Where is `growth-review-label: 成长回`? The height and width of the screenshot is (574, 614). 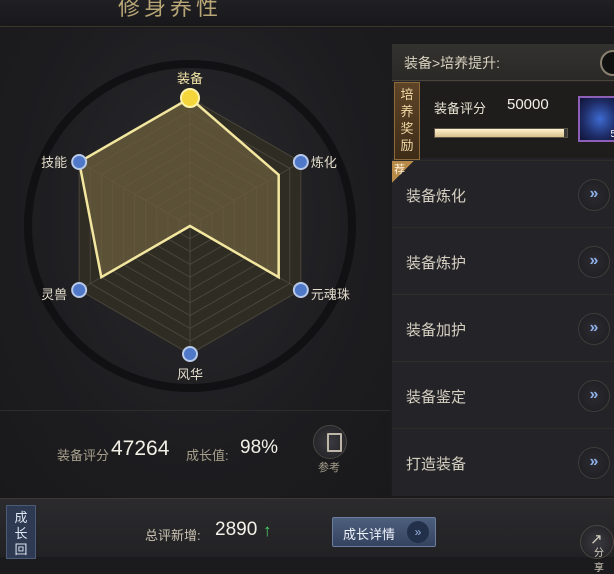 growth-review-label: 成长回 is located at coordinates (21, 533).